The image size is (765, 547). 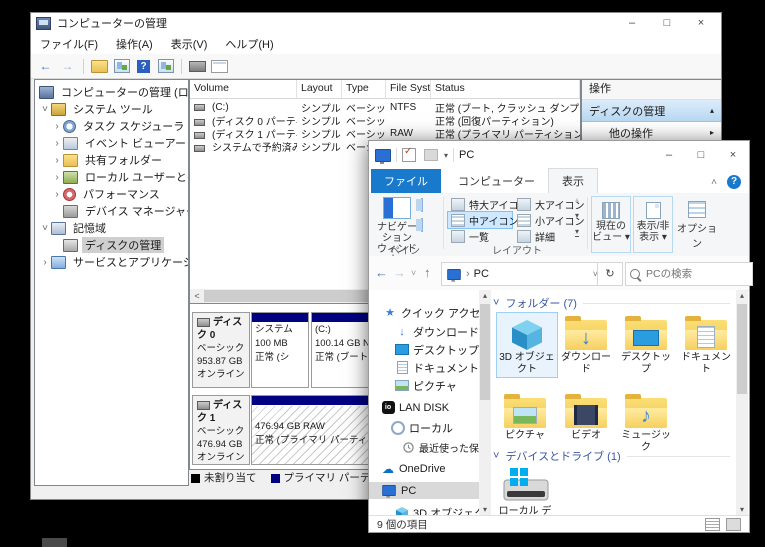 I want to click on tile-3d-objects: 3D オブジェクト, so click(x=527, y=345).